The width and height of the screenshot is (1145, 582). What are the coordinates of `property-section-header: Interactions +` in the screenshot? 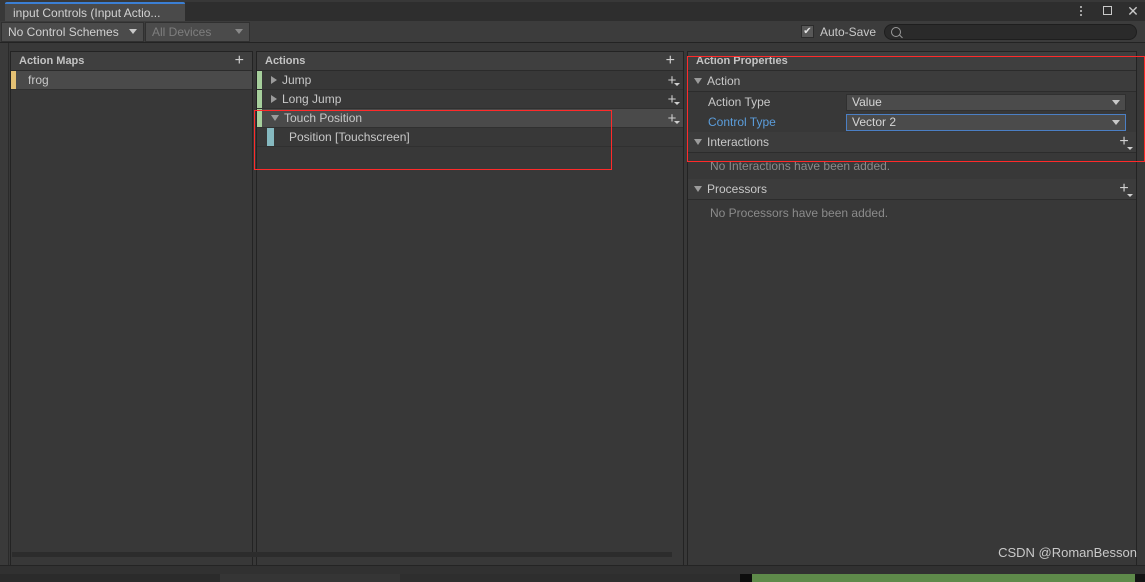 It's located at (912, 142).